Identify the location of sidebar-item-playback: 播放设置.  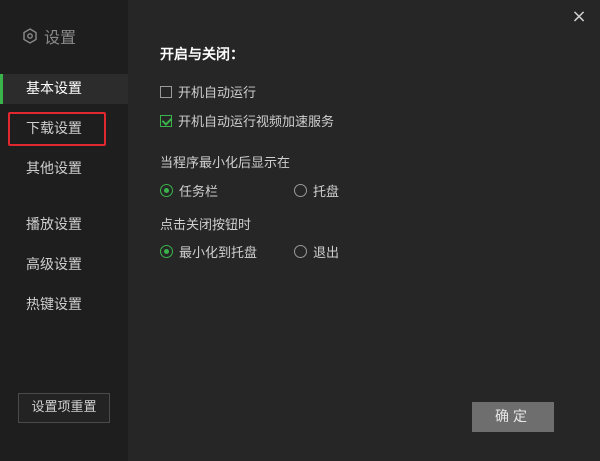
(64, 225).